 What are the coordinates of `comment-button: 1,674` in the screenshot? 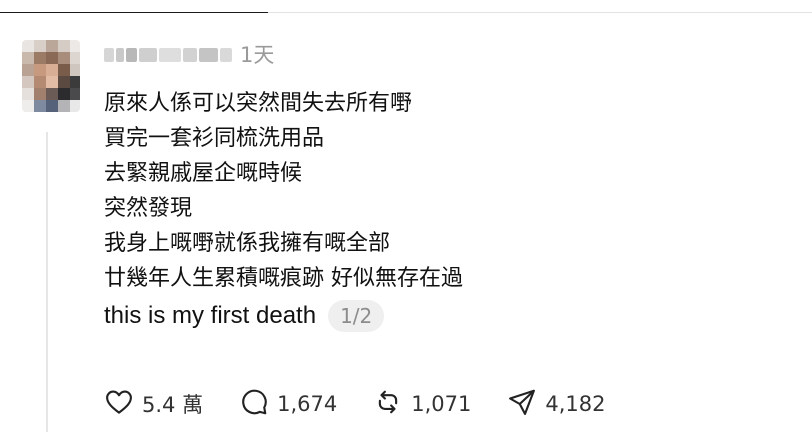 It's located at (288, 404).